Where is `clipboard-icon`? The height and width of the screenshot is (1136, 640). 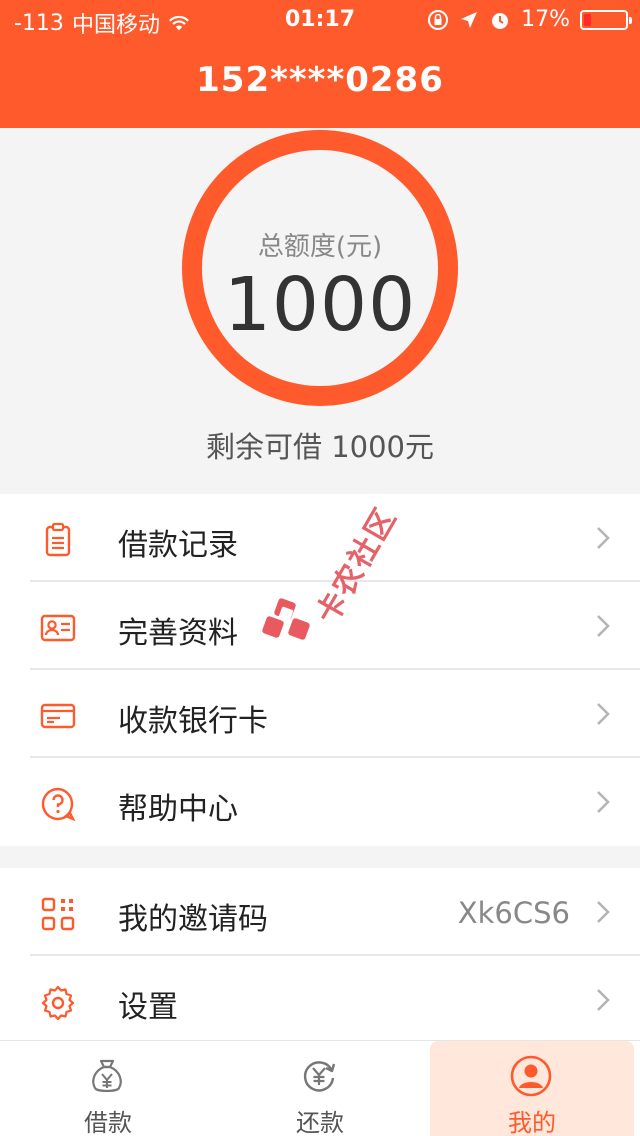 clipboard-icon is located at coordinates (58, 539).